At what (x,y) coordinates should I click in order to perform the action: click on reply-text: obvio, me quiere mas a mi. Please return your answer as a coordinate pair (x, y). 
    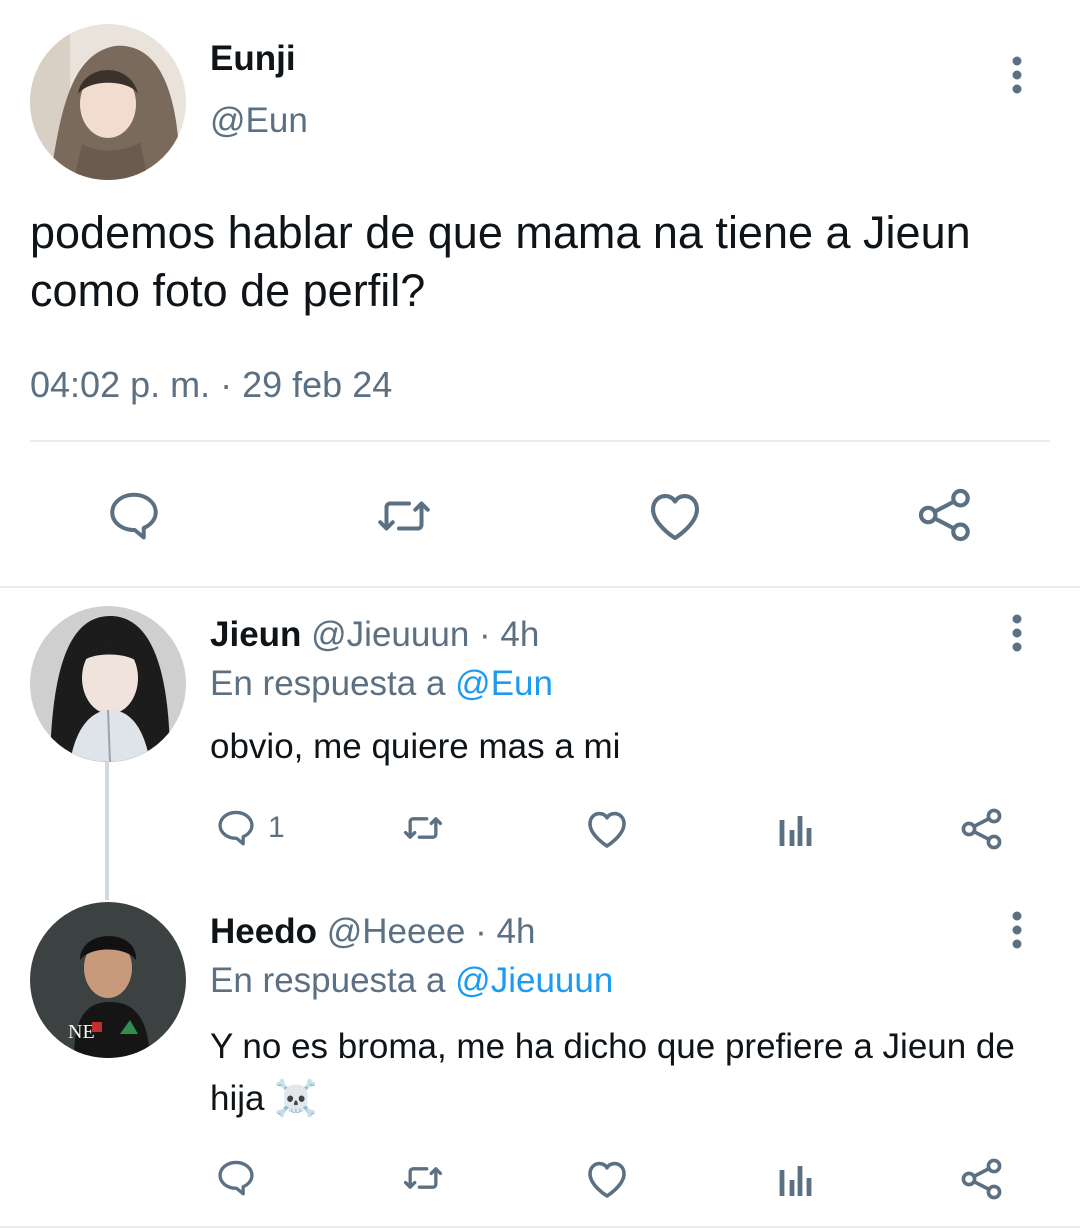
    Looking at the image, I should click on (415, 746).